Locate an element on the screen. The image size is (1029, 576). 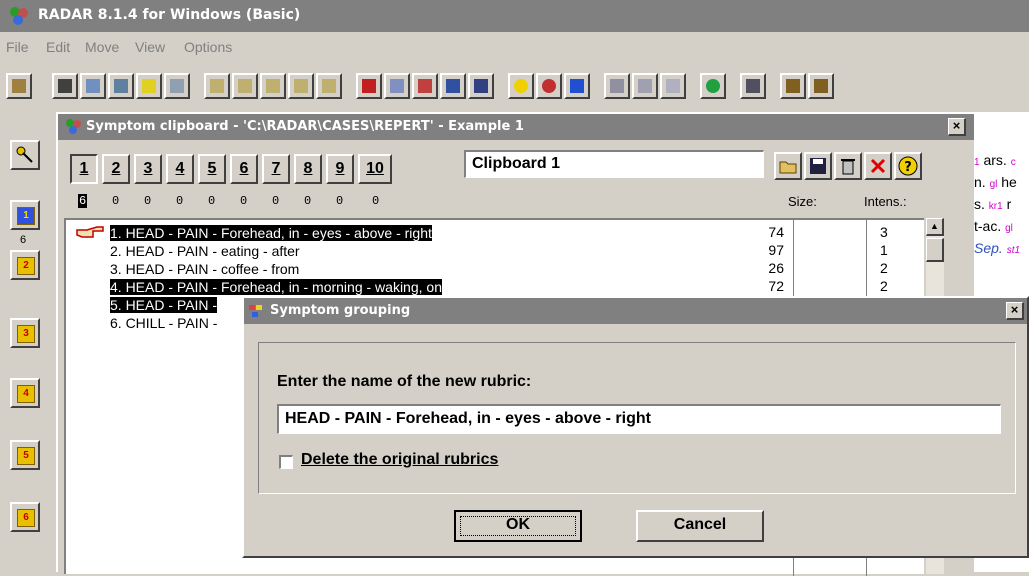
delete-button is located at coordinates (878, 166).